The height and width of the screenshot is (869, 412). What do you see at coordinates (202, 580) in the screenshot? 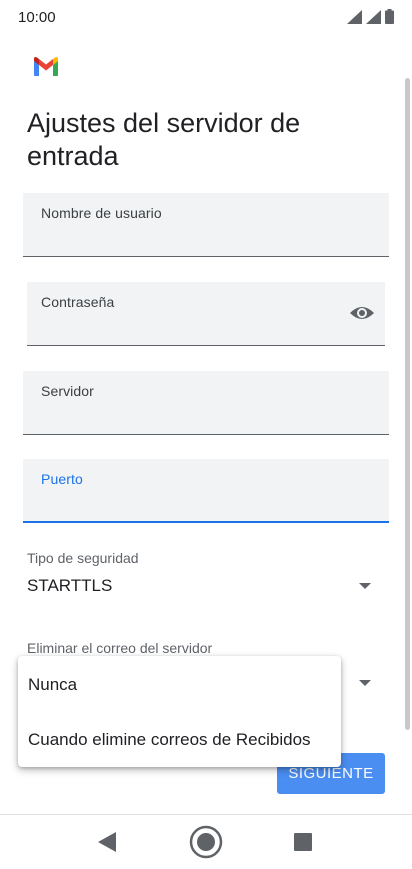
I see `security-type-select: Tipo de seguridad STARTTLS` at bounding box center [202, 580].